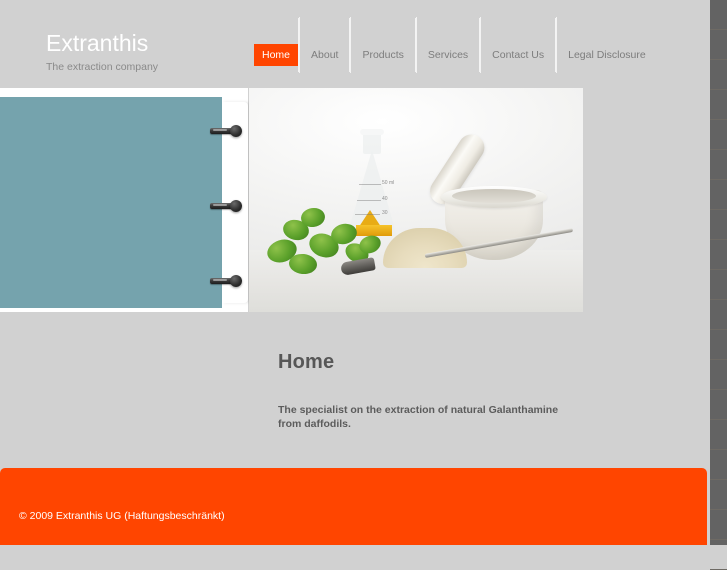 The image size is (727, 570). I want to click on nav-item-legal-disclosure: Legal Disclosure, so click(606, 45).